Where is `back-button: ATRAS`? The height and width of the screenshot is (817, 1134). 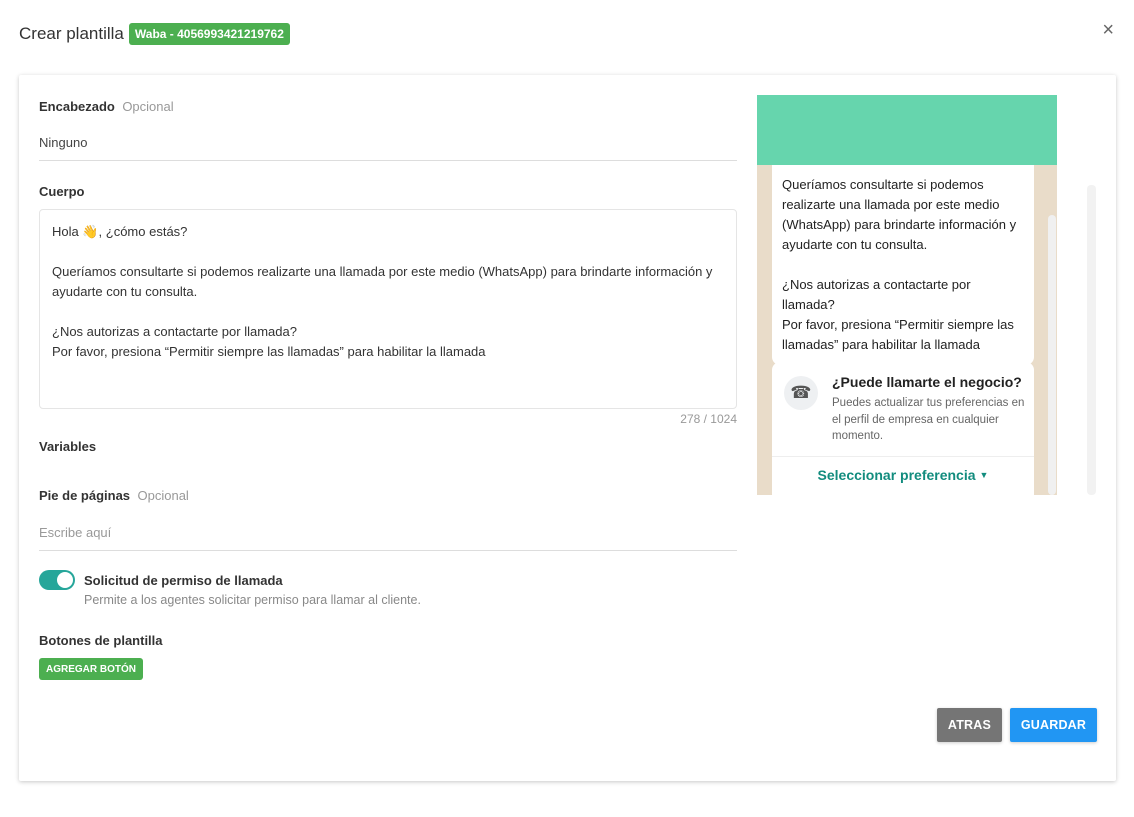
back-button: ATRAS is located at coordinates (969, 725).